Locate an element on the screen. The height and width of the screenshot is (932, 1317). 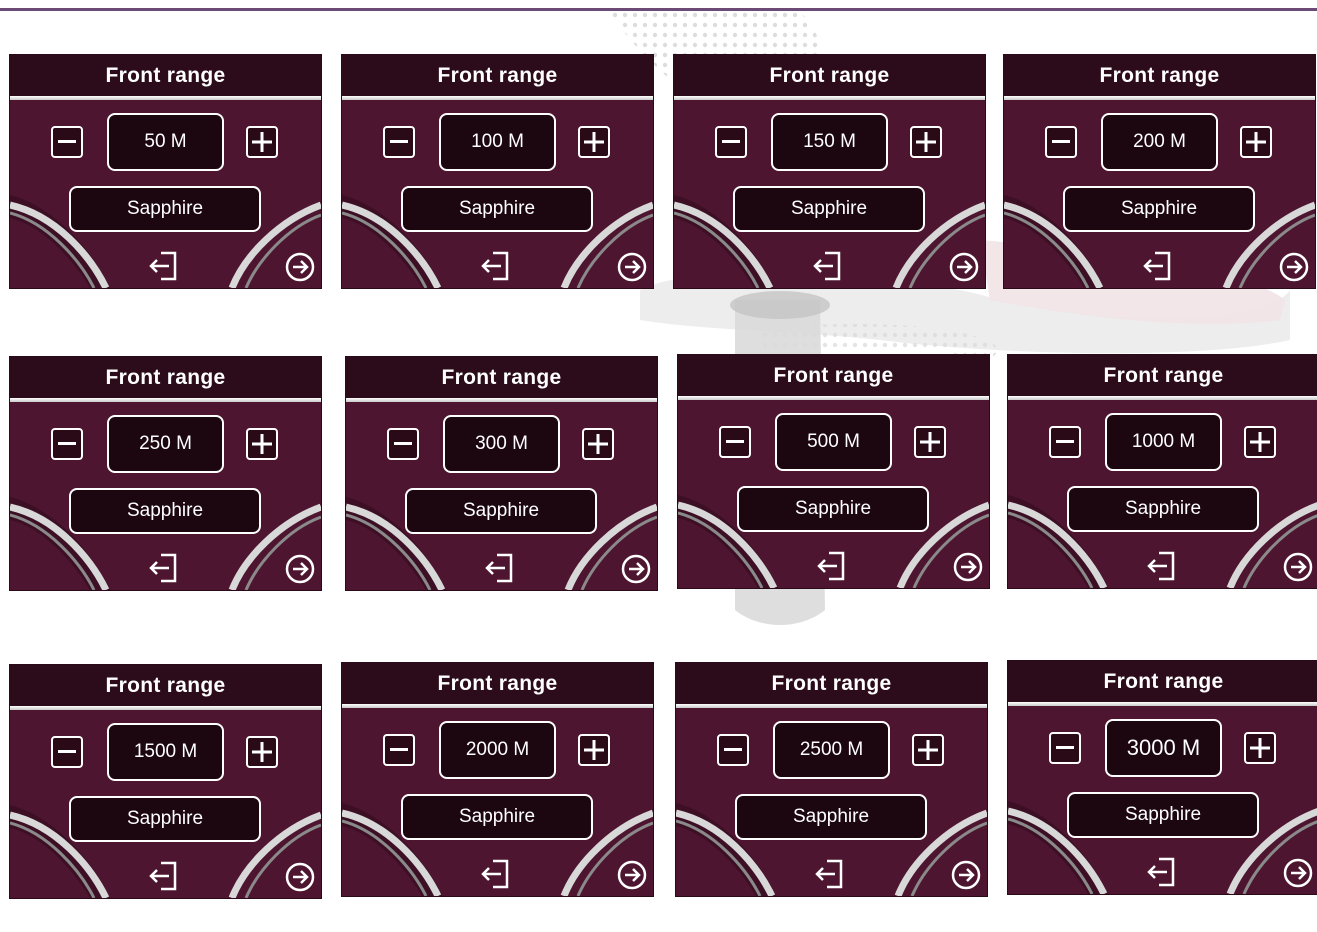
range-value-display: 50 M is located at coordinates (165, 142).